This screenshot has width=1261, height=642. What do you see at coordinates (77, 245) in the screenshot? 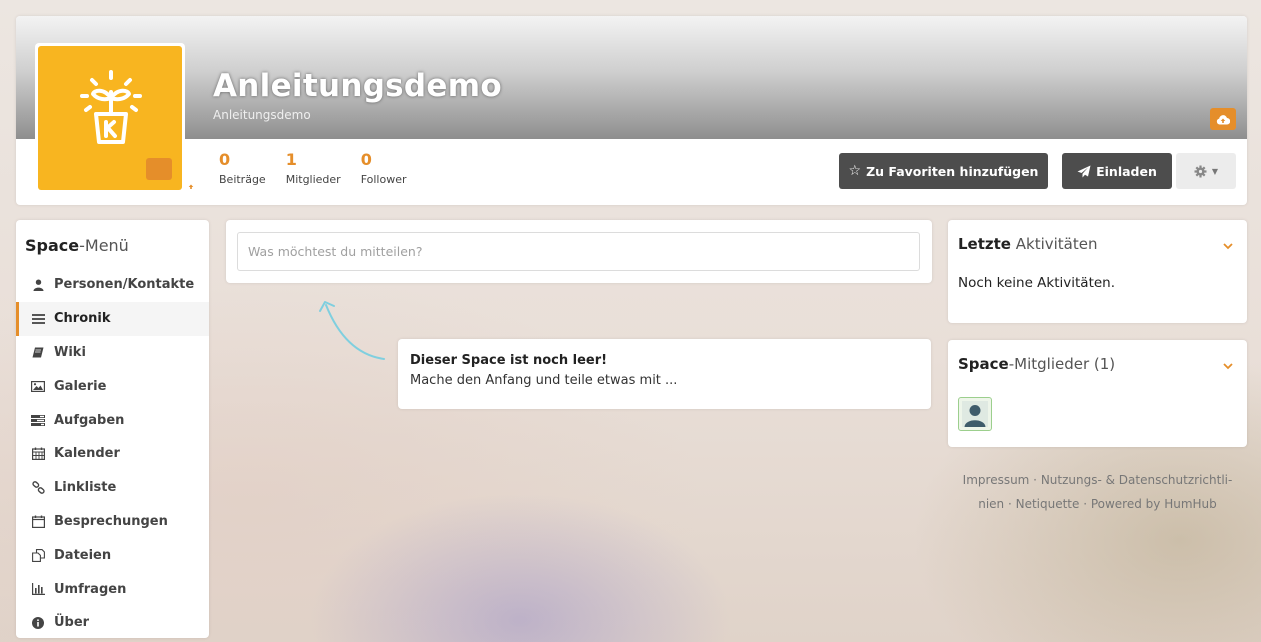
I see `space-menu-title: Space-Menü` at bounding box center [77, 245].